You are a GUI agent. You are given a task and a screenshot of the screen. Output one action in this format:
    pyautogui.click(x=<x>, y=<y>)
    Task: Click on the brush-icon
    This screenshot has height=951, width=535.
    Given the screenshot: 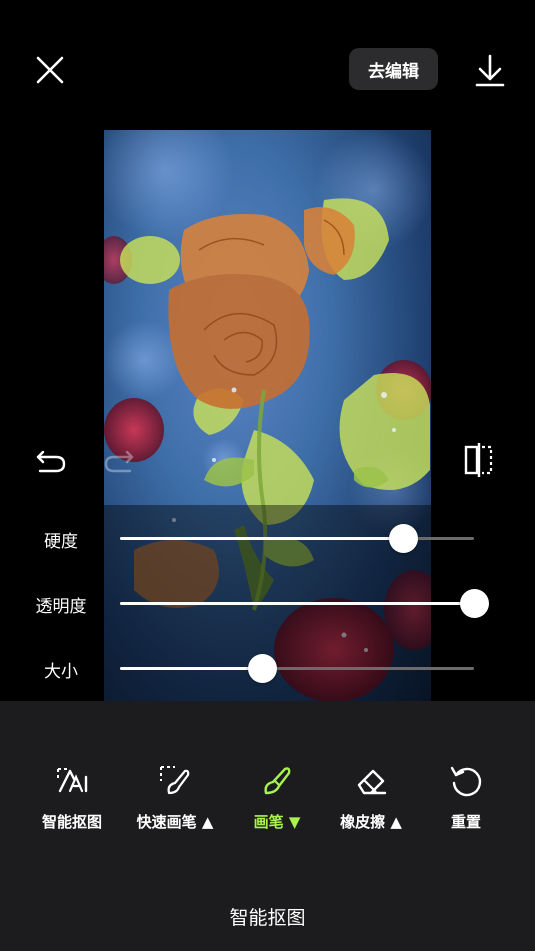 What is the action you would take?
    pyautogui.click(x=277, y=781)
    